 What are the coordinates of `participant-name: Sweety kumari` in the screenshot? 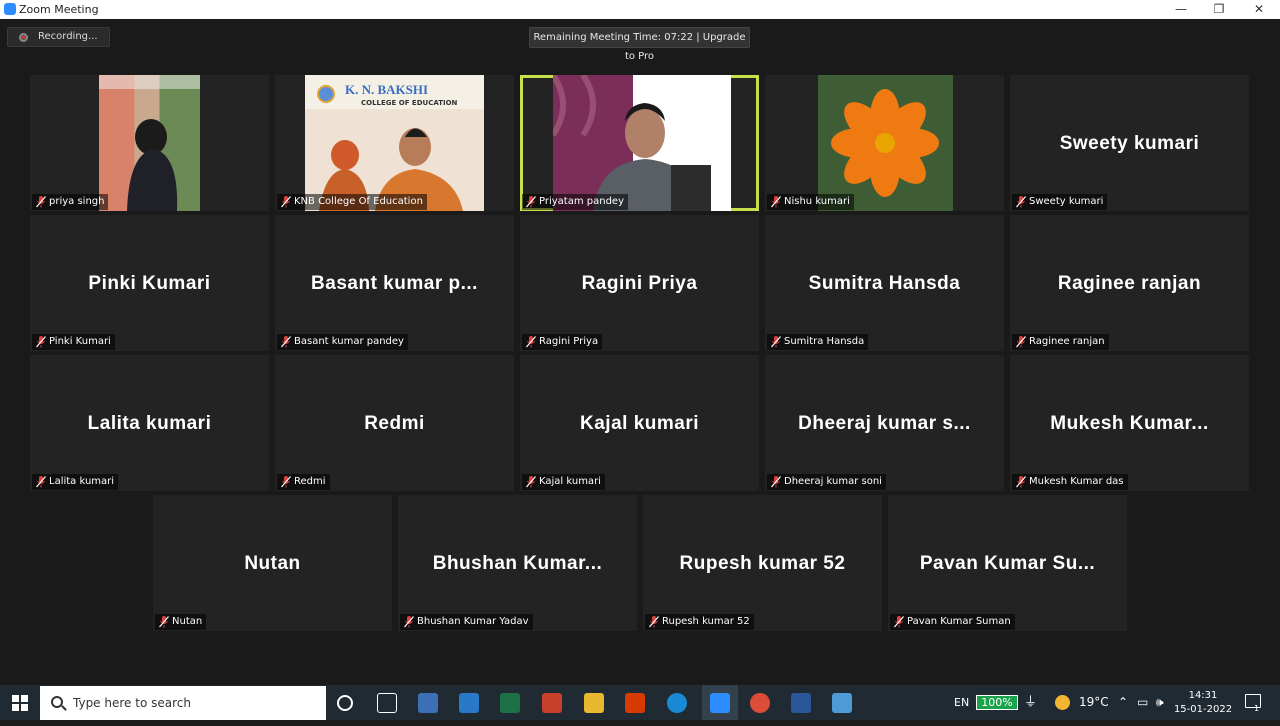 It's located at (1066, 201).